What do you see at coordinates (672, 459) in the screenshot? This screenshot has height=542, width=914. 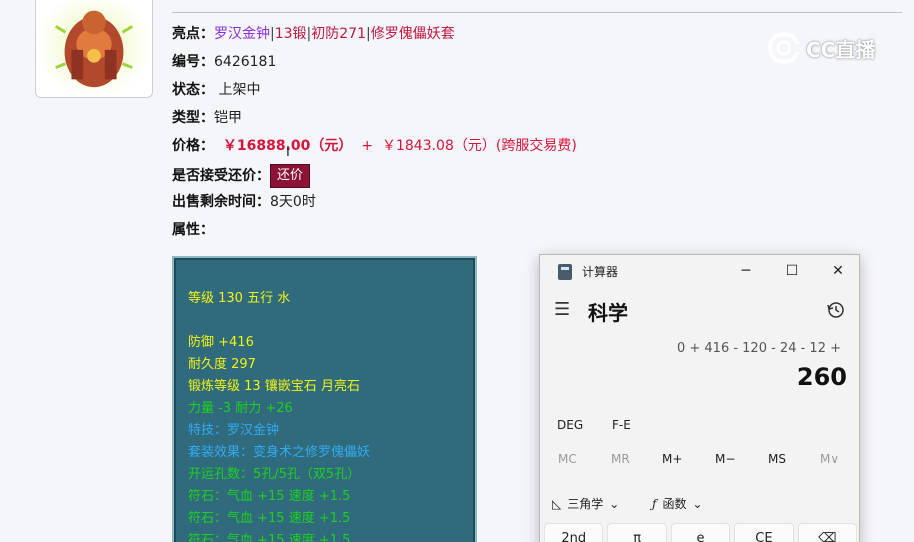 I see `m-plus-button: M+` at bounding box center [672, 459].